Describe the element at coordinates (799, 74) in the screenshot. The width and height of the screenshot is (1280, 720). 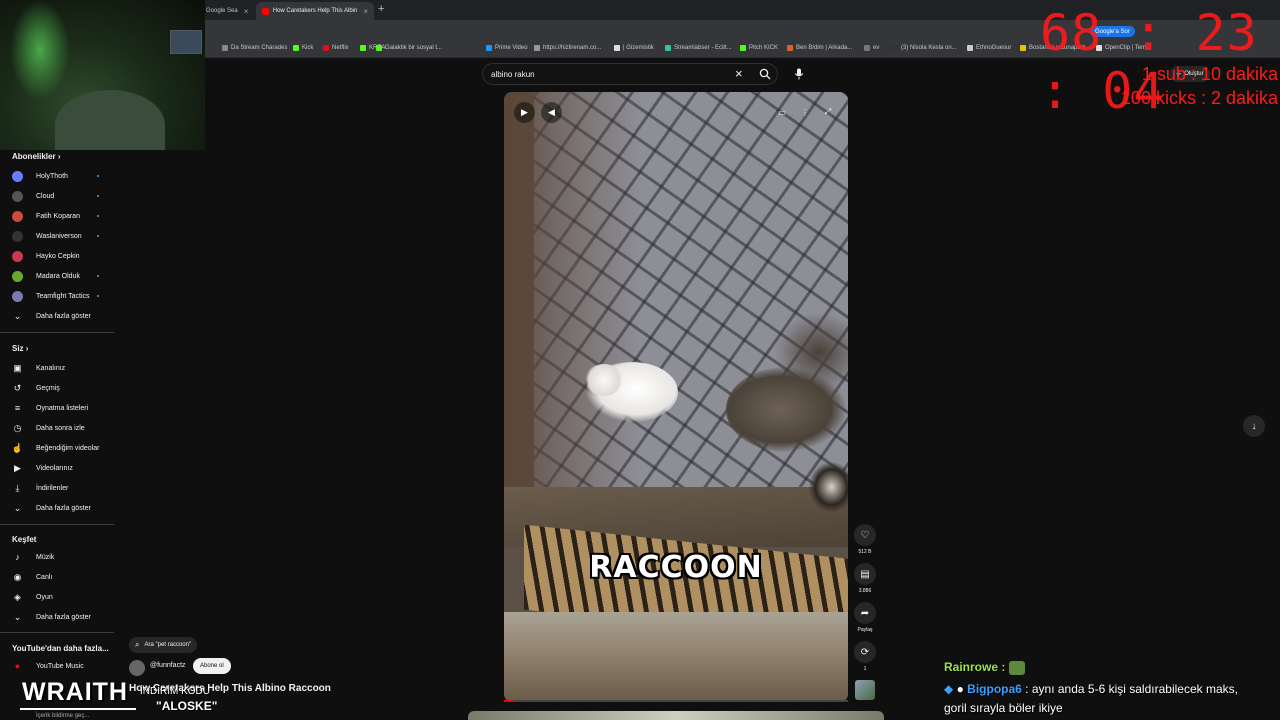
I see `voice-search-button` at that location.